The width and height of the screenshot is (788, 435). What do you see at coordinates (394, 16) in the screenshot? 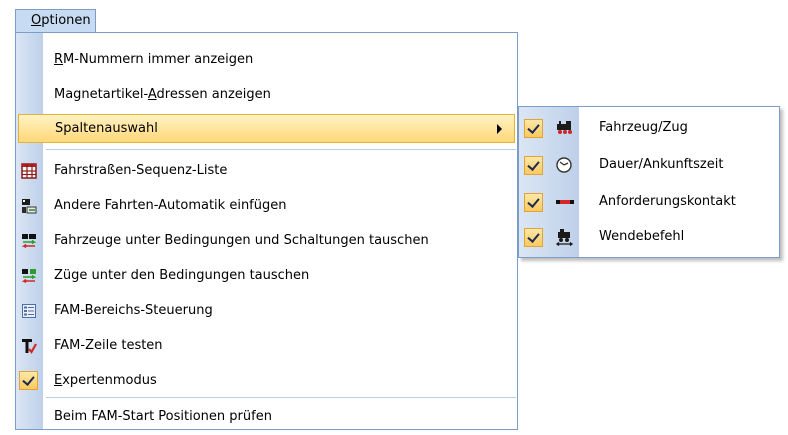
I see `menu-bar: Optionen` at bounding box center [394, 16].